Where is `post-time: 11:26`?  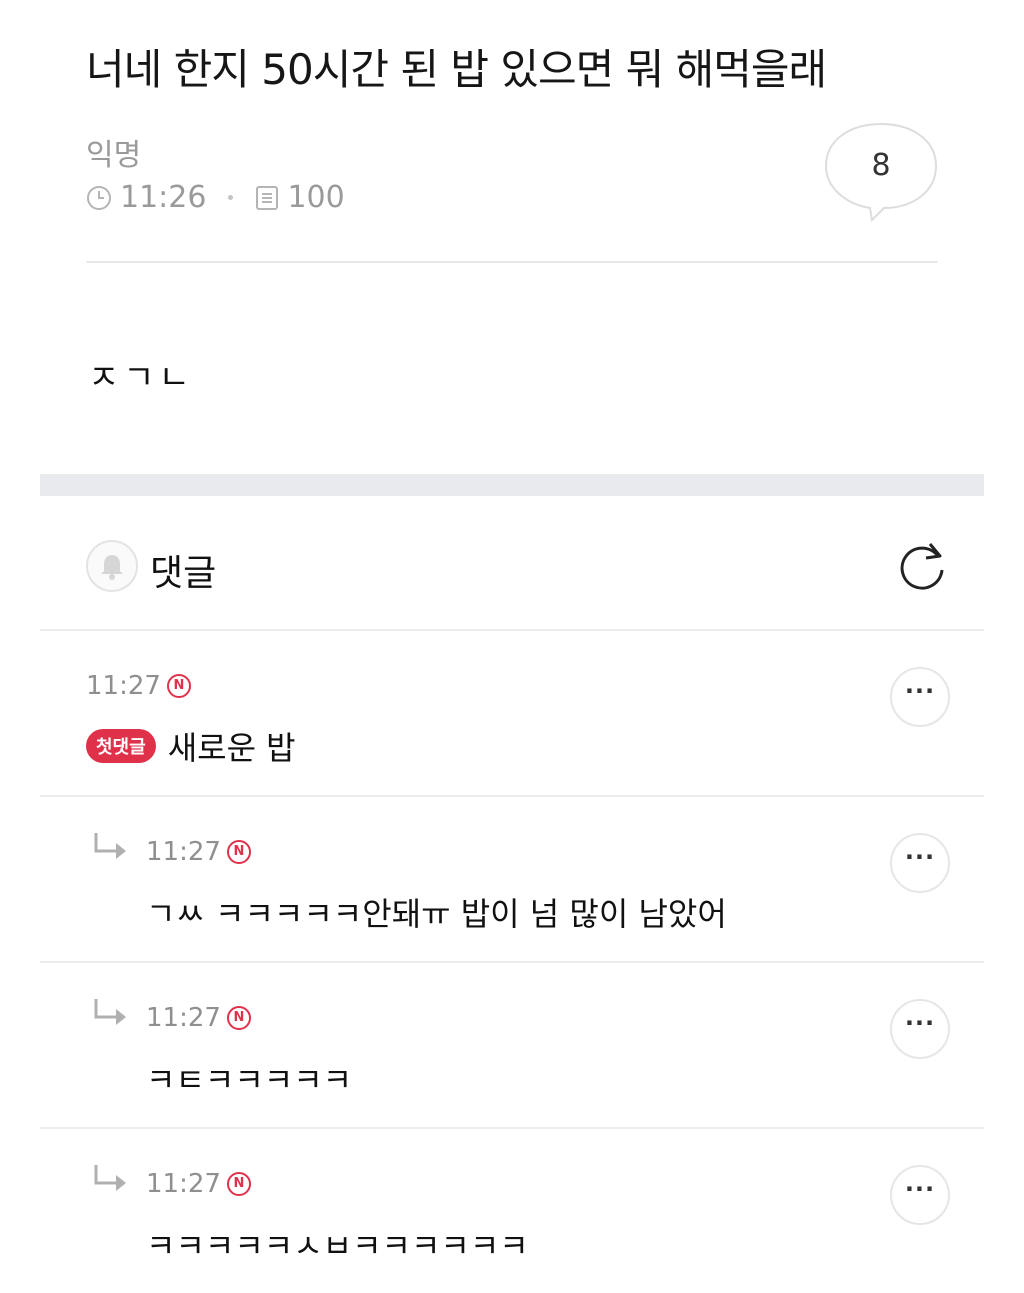 post-time: 11:26 is located at coordinates (163, 197).